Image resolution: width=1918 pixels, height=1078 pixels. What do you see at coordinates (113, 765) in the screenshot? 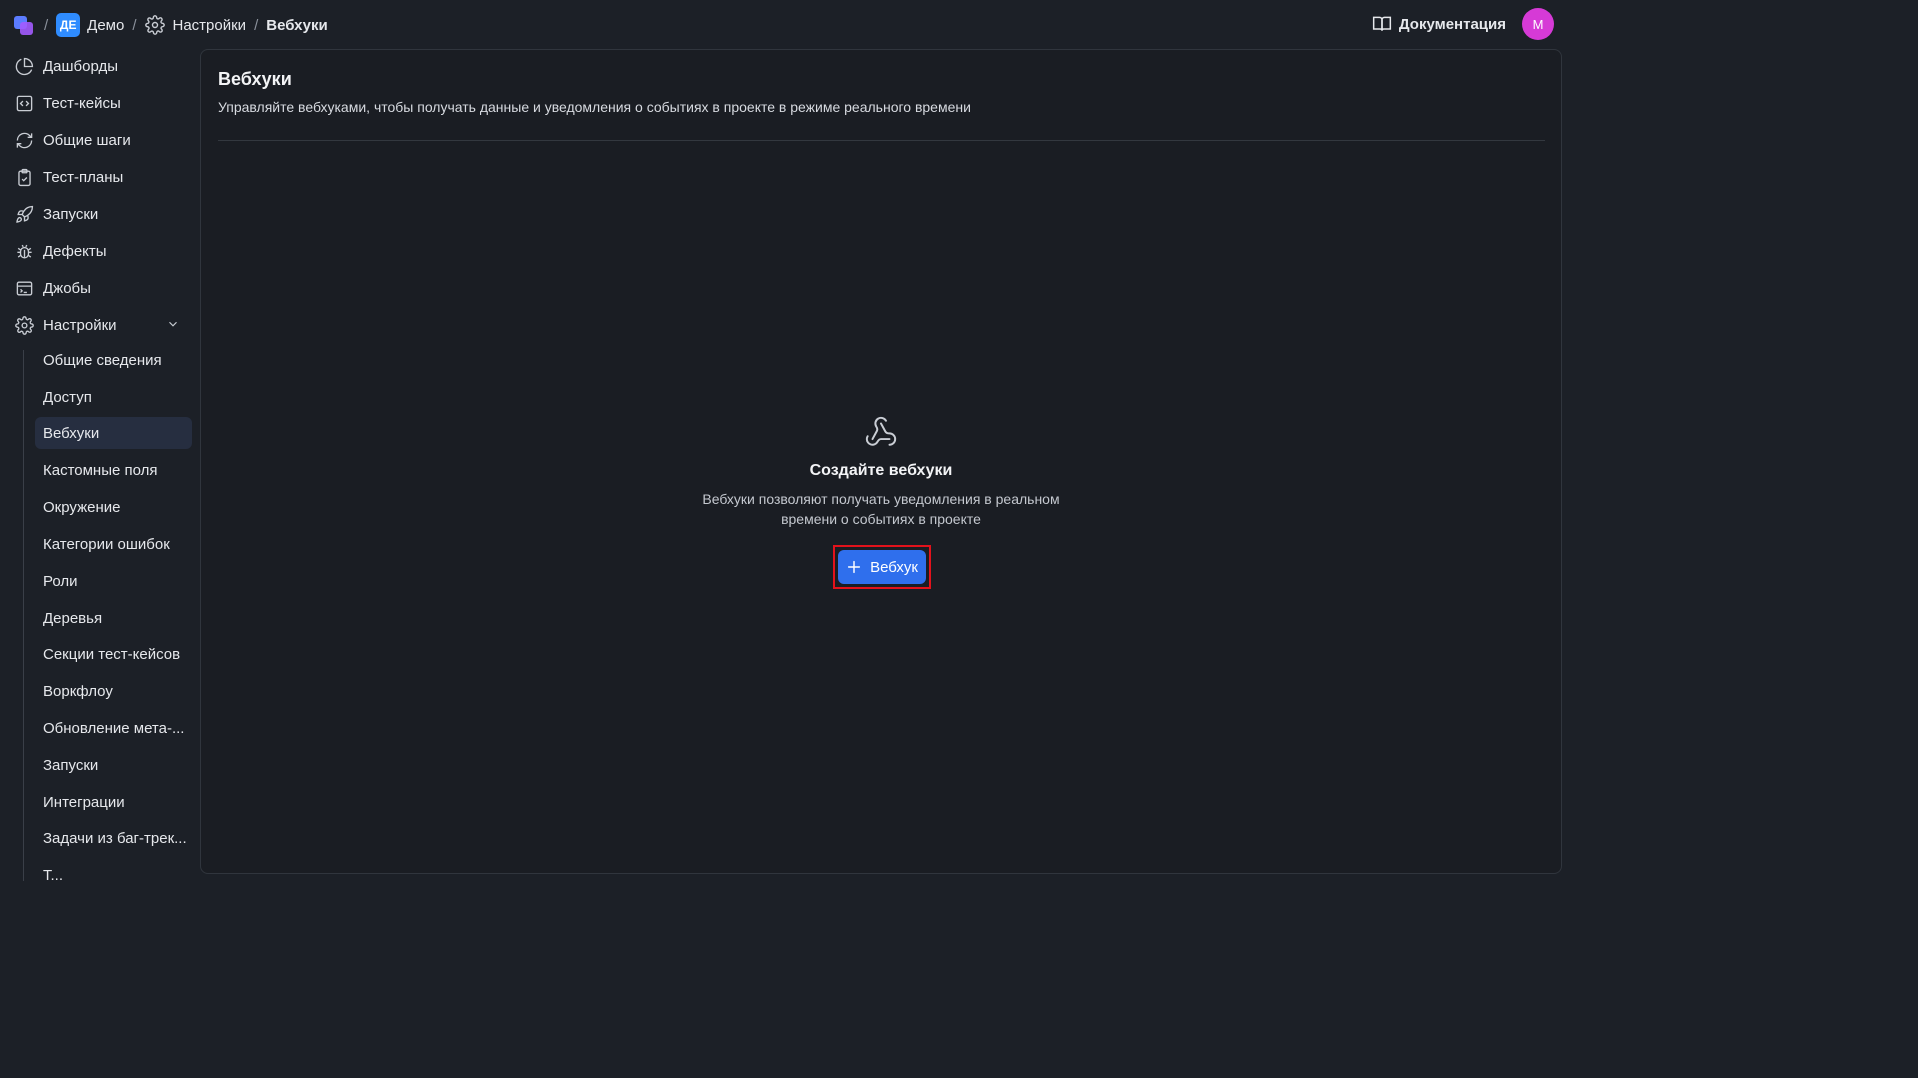
I see `settings-item-launches: Запуски` at bounding box center [113, 765].